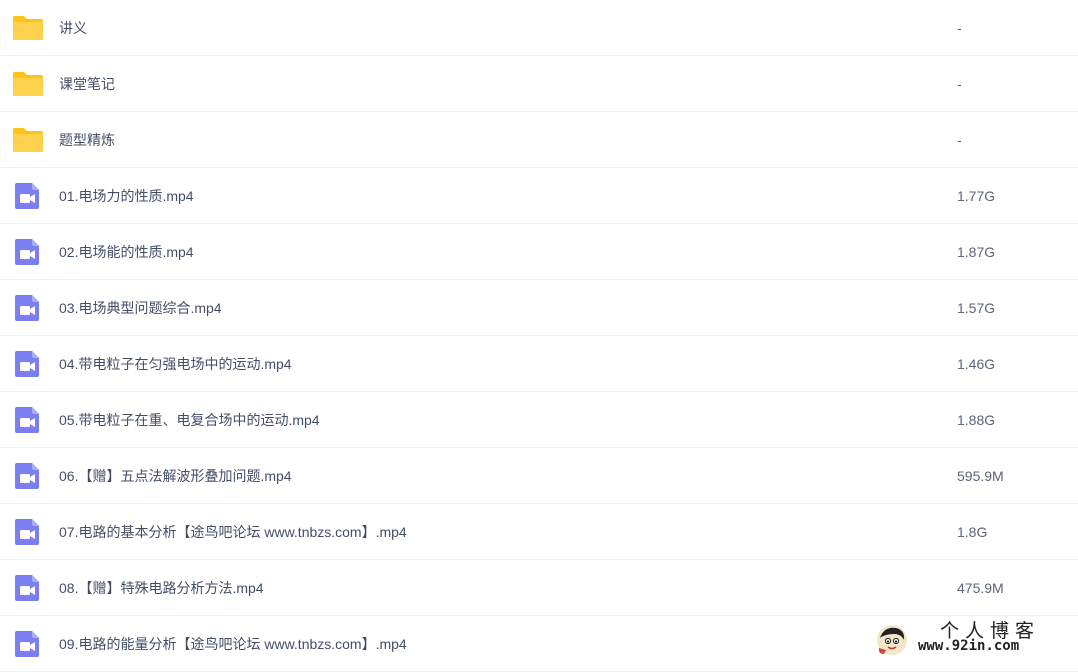  I want to click on cartoon-avatar-icon, so click(892, 640).